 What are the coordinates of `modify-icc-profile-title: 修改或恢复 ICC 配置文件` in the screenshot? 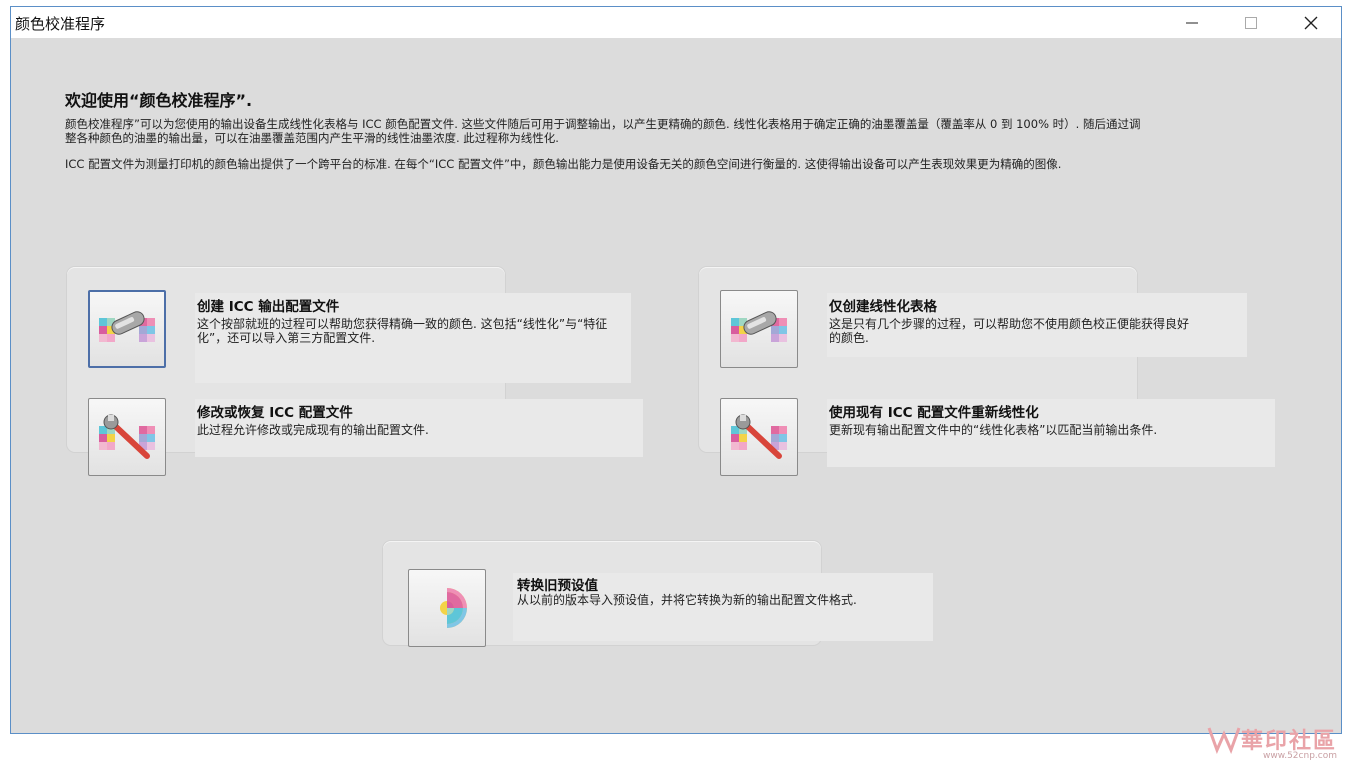 It's located at (275, 413).